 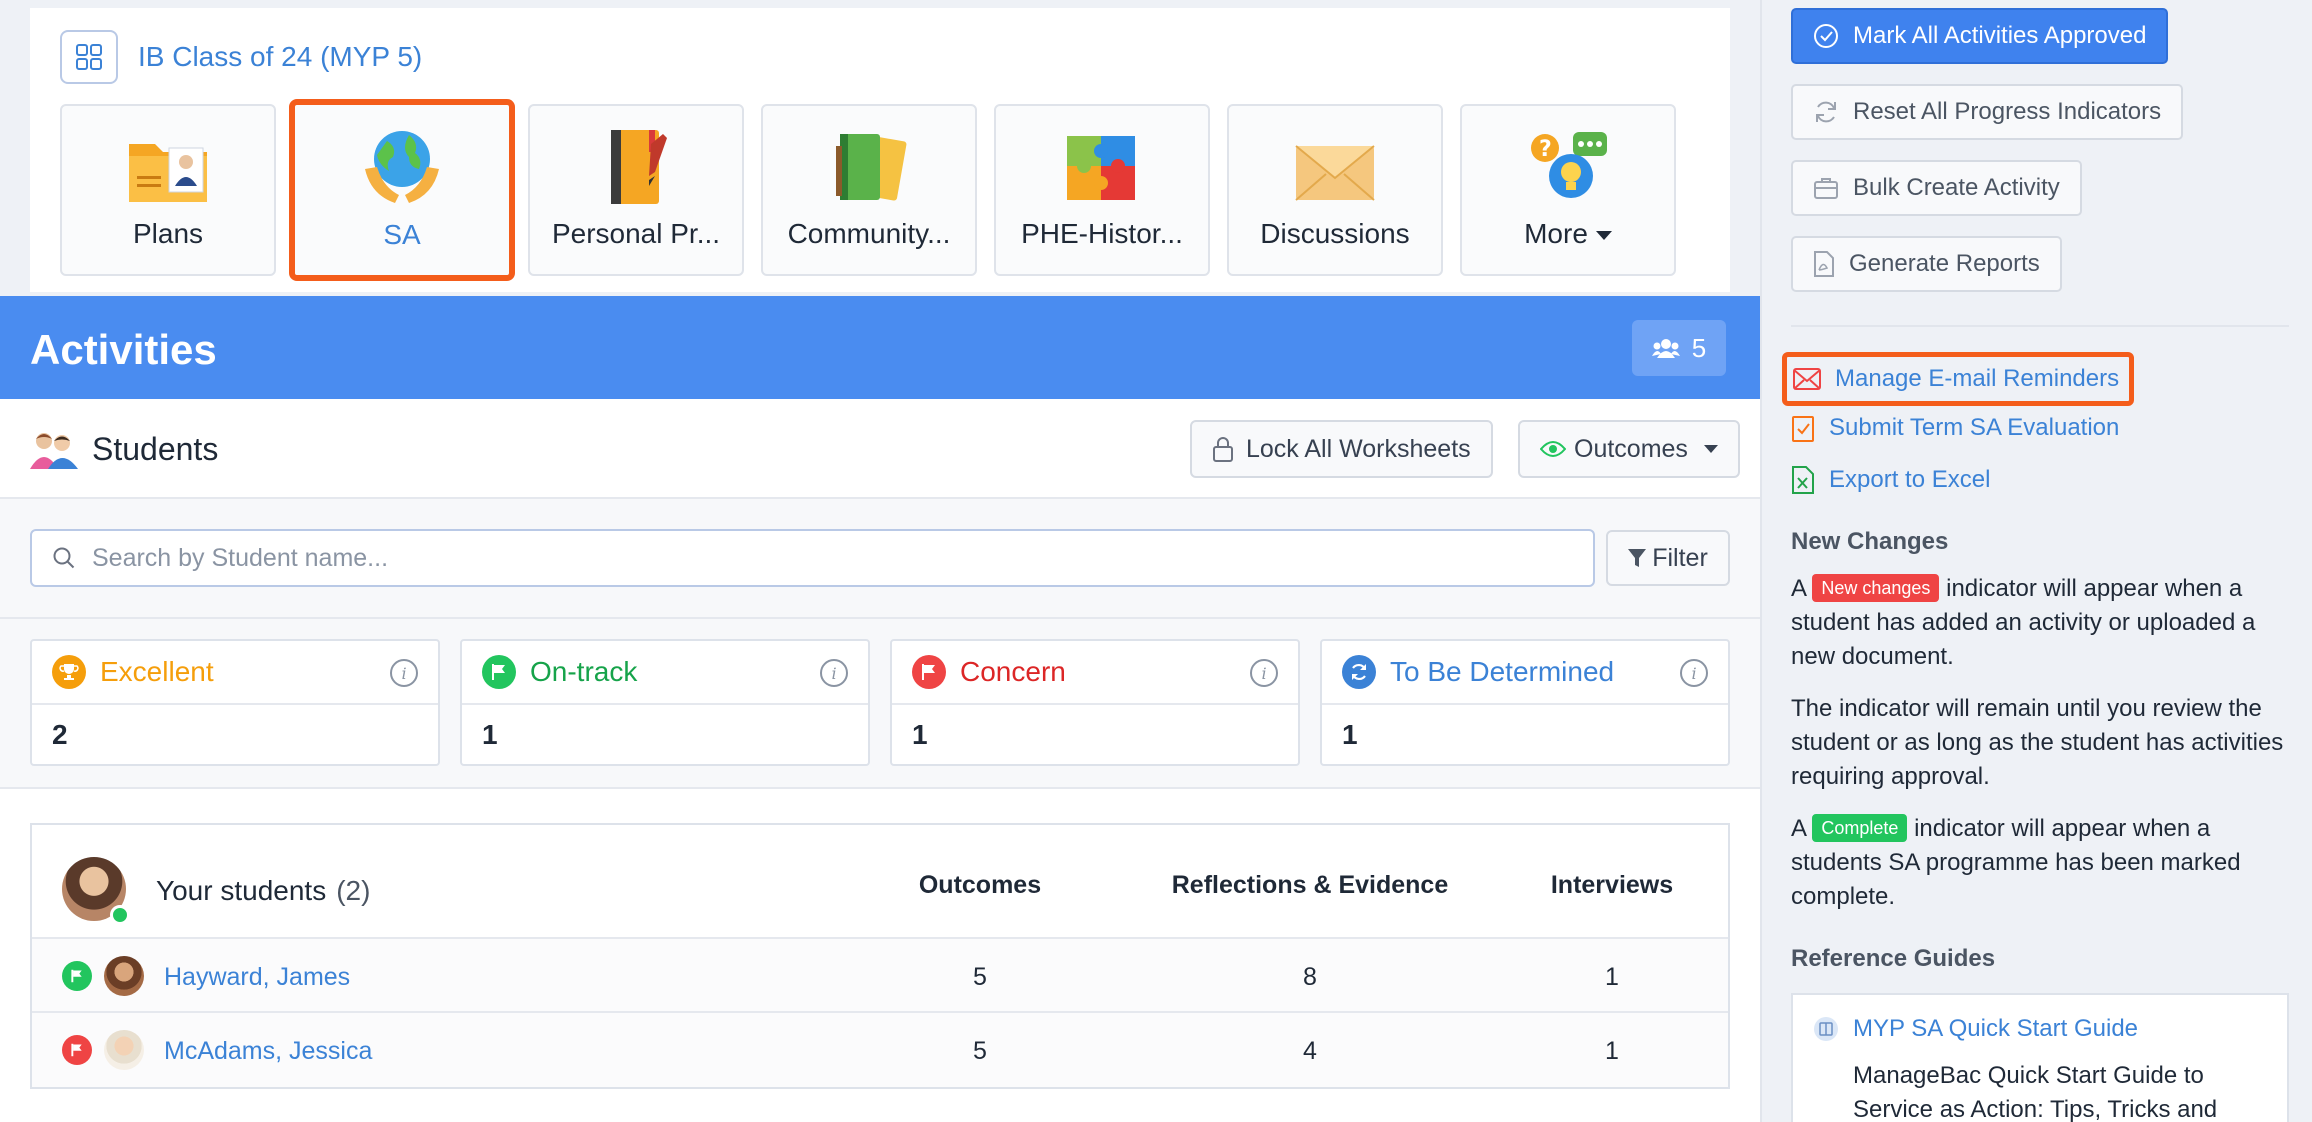 What do you see at coordinates (353, 890) in the screenshot?
I see `your-students-count: (2)` at bounding box center [353, 890].